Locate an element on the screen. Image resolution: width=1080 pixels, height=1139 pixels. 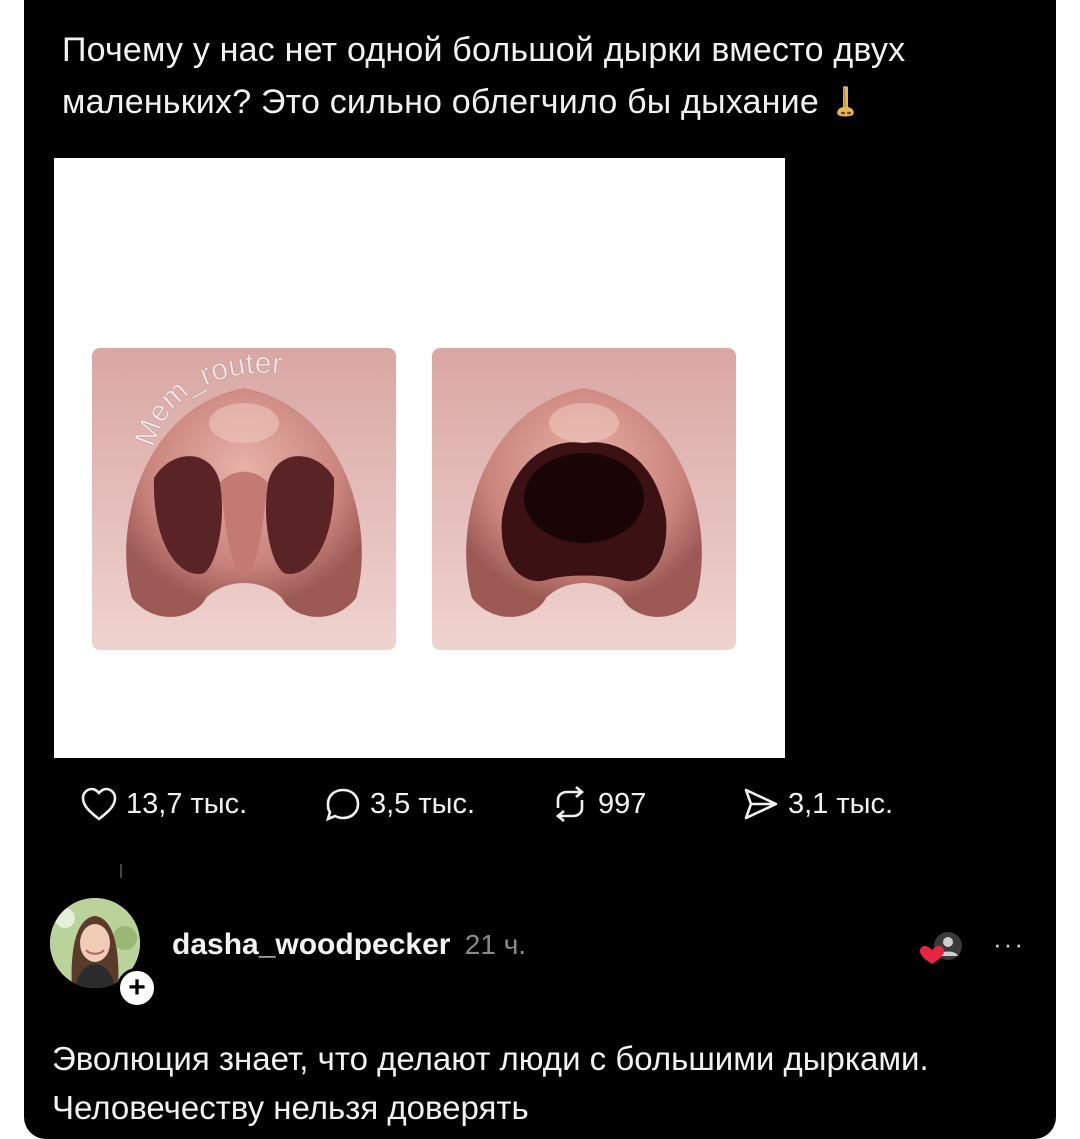
repost-button: 997 is located at coordinates (598, 804).